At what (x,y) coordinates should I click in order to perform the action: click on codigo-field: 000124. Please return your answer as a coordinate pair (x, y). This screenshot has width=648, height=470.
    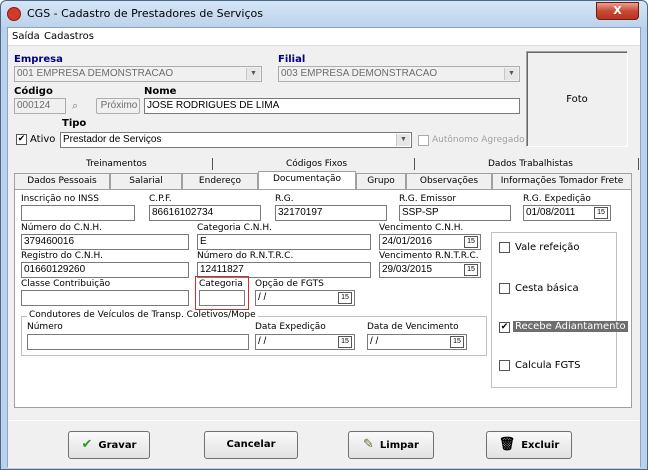
    Looking at the image, I should click on (40, 106).